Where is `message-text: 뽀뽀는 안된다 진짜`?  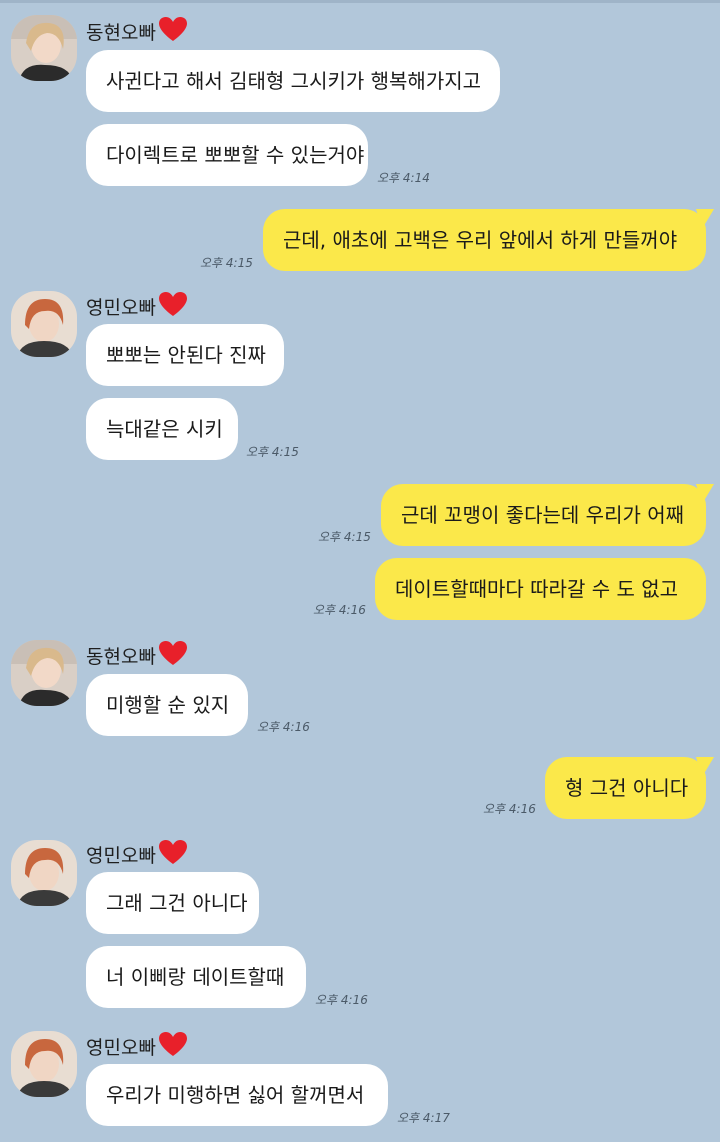
message-text: 뽀뽀는 안된다 진짜 is located at coordinates (186, 355).